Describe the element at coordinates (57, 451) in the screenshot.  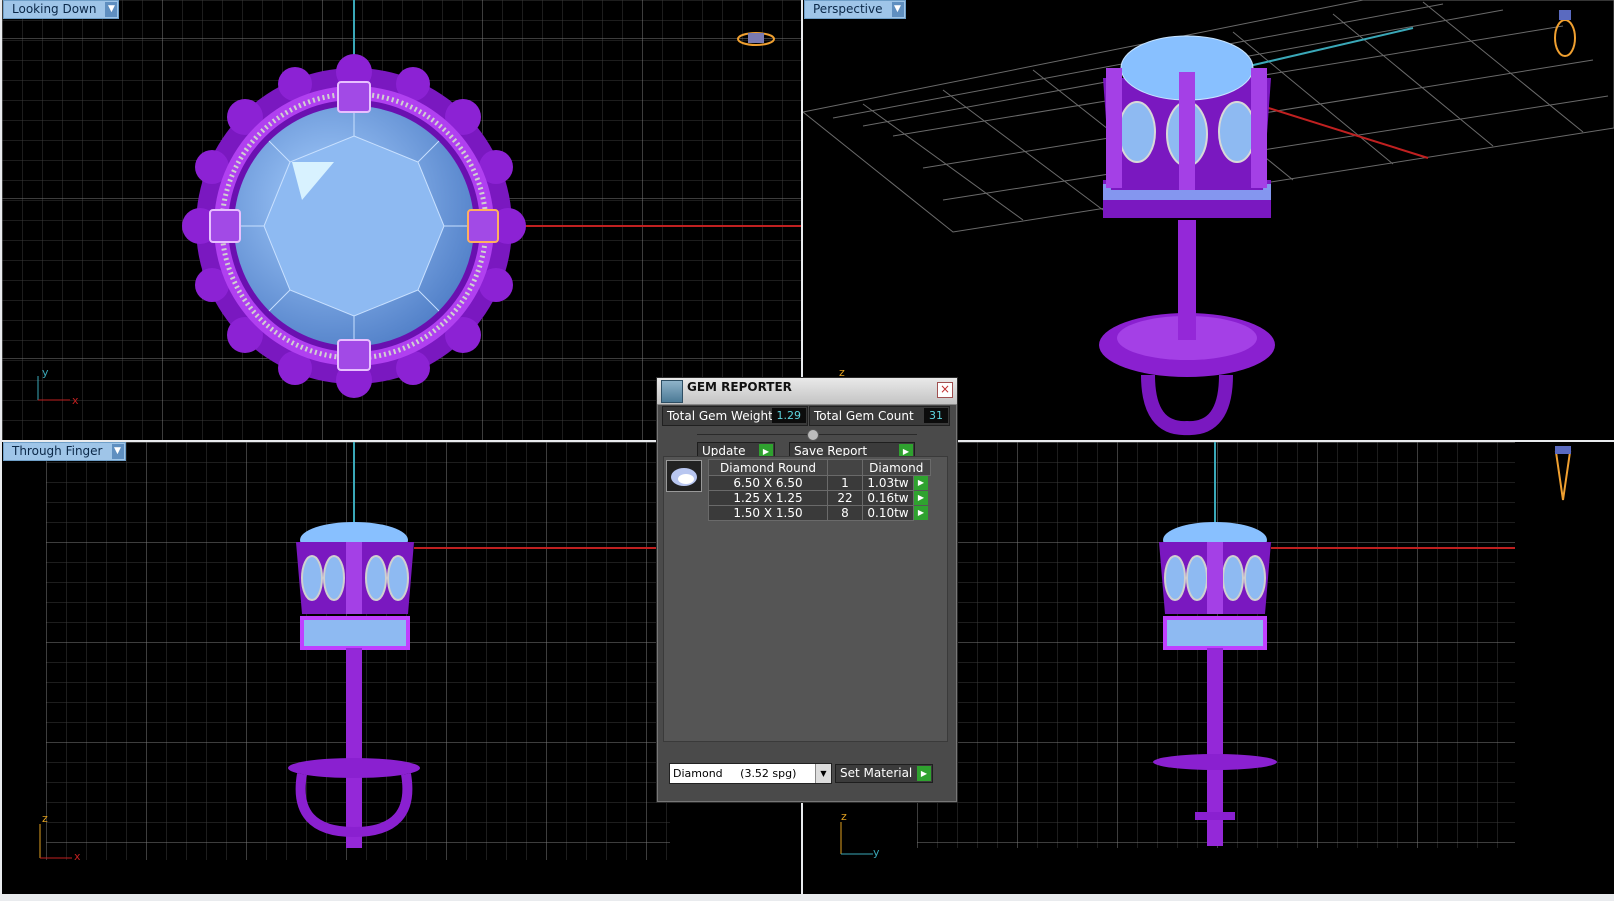
I see `viewport-label-text: Through Finger` at that location.